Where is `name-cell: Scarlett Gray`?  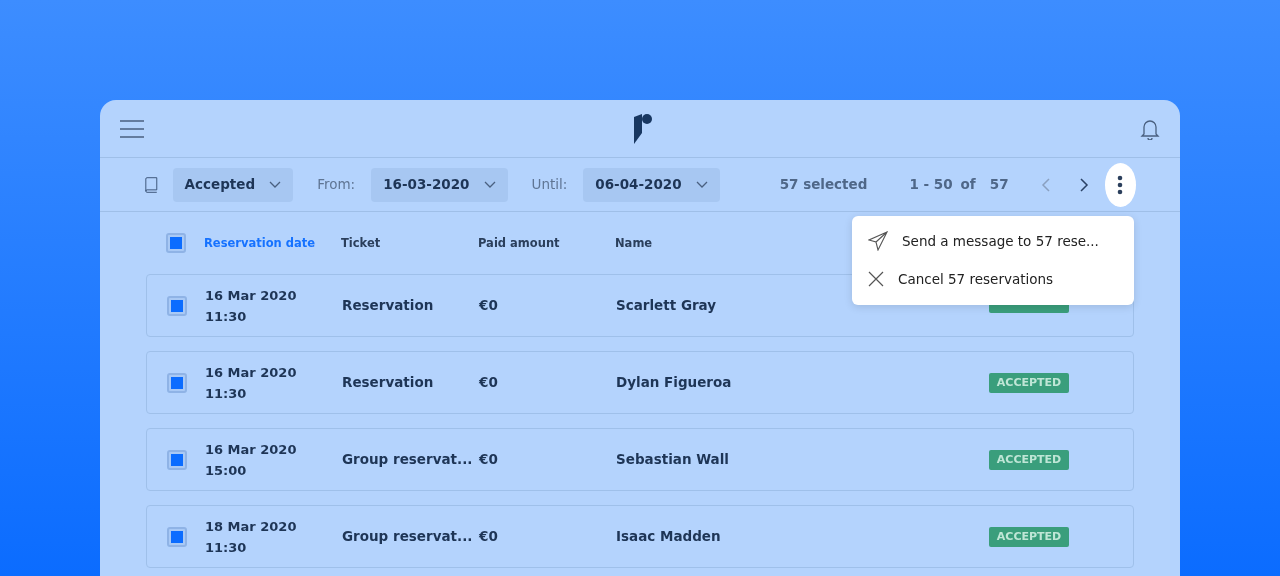 name-cell: Scarlett Gray is located at coordinates (666, 305).